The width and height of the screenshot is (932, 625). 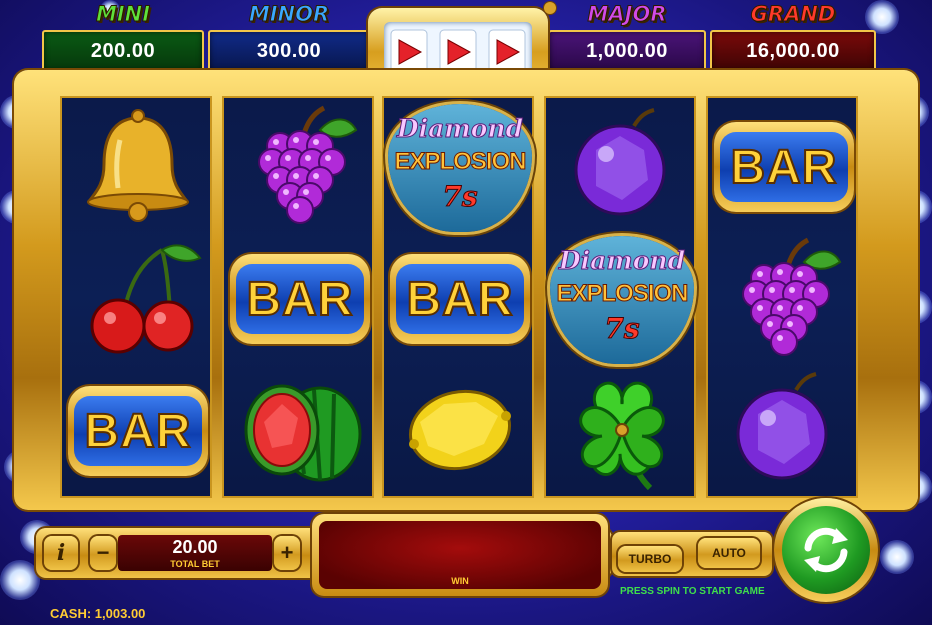 I want to click on spin-refresh-icon, so click(x=826, y=550).